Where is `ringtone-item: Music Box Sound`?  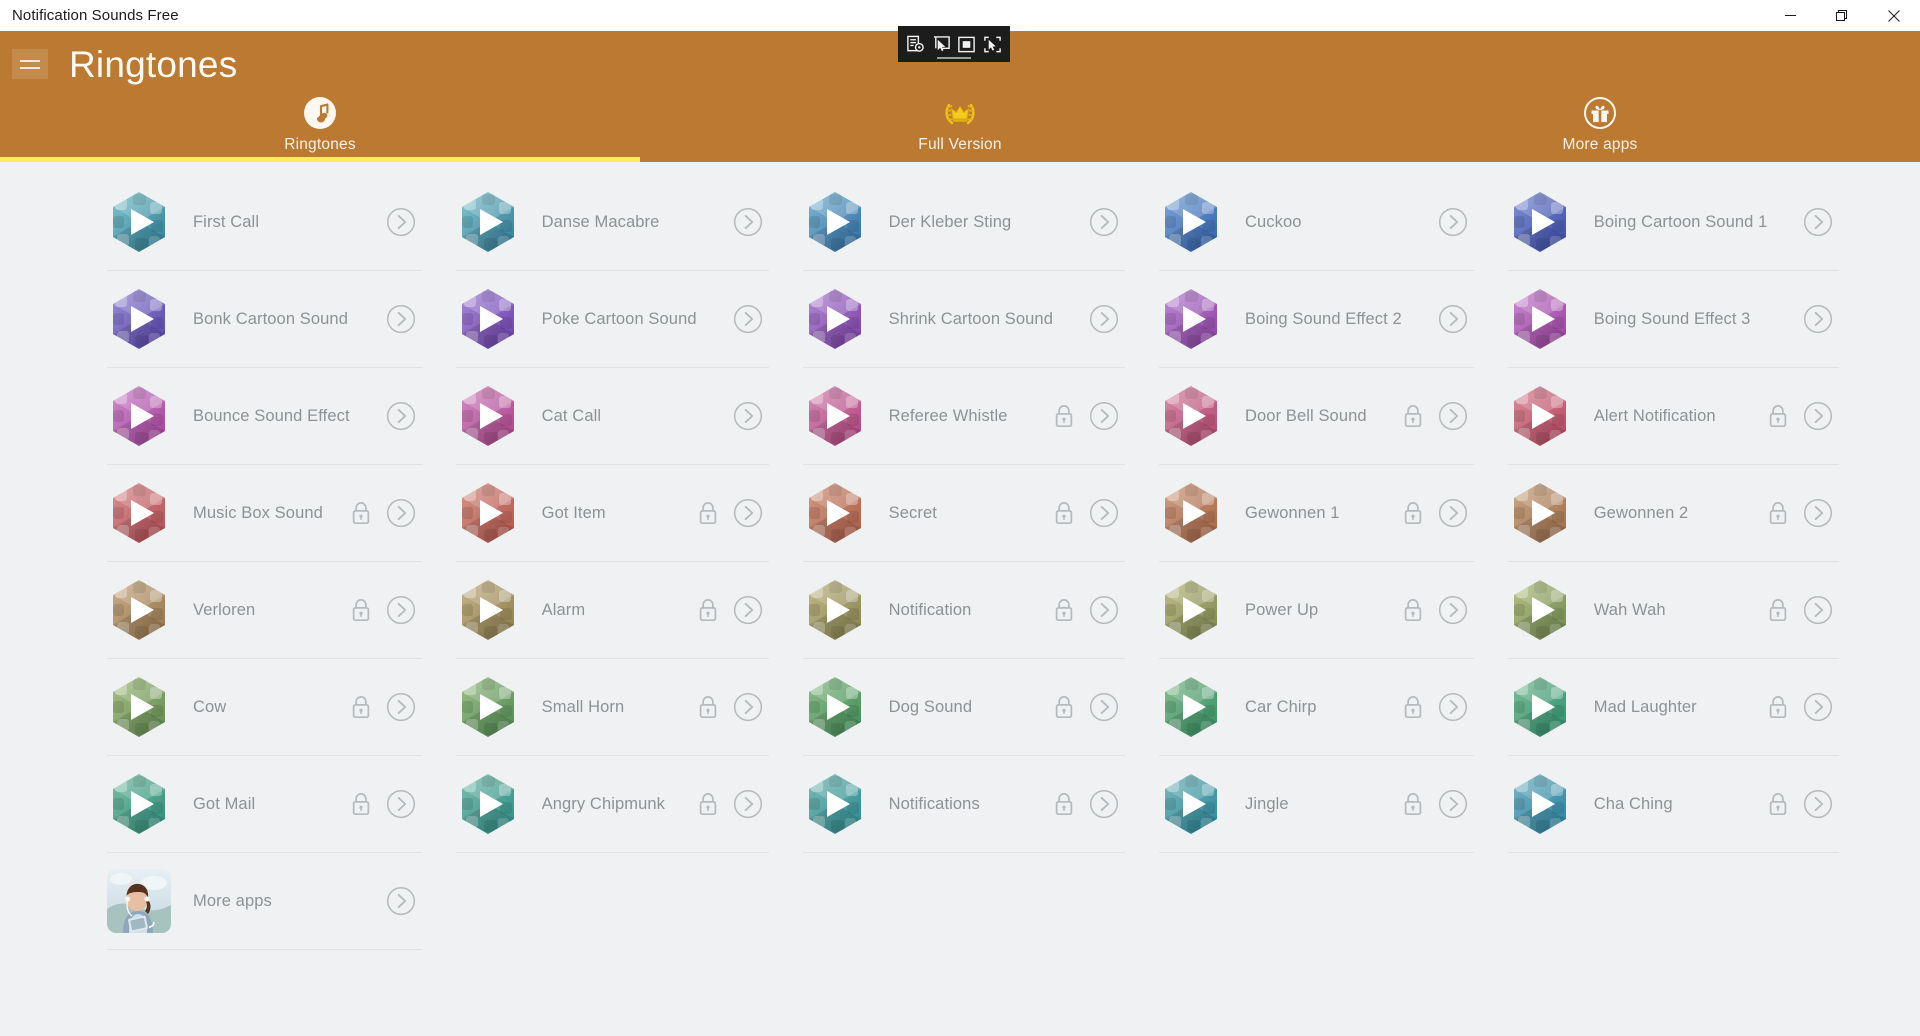
ringtone-item: Music Box Sound is located at coordinates (264, 513).